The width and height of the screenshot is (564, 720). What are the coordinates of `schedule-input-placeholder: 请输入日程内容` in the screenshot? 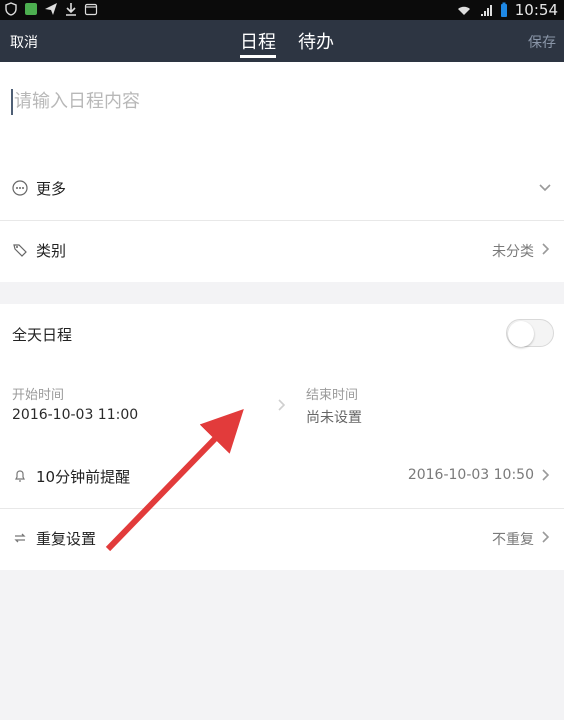 It's located at (77, 101).